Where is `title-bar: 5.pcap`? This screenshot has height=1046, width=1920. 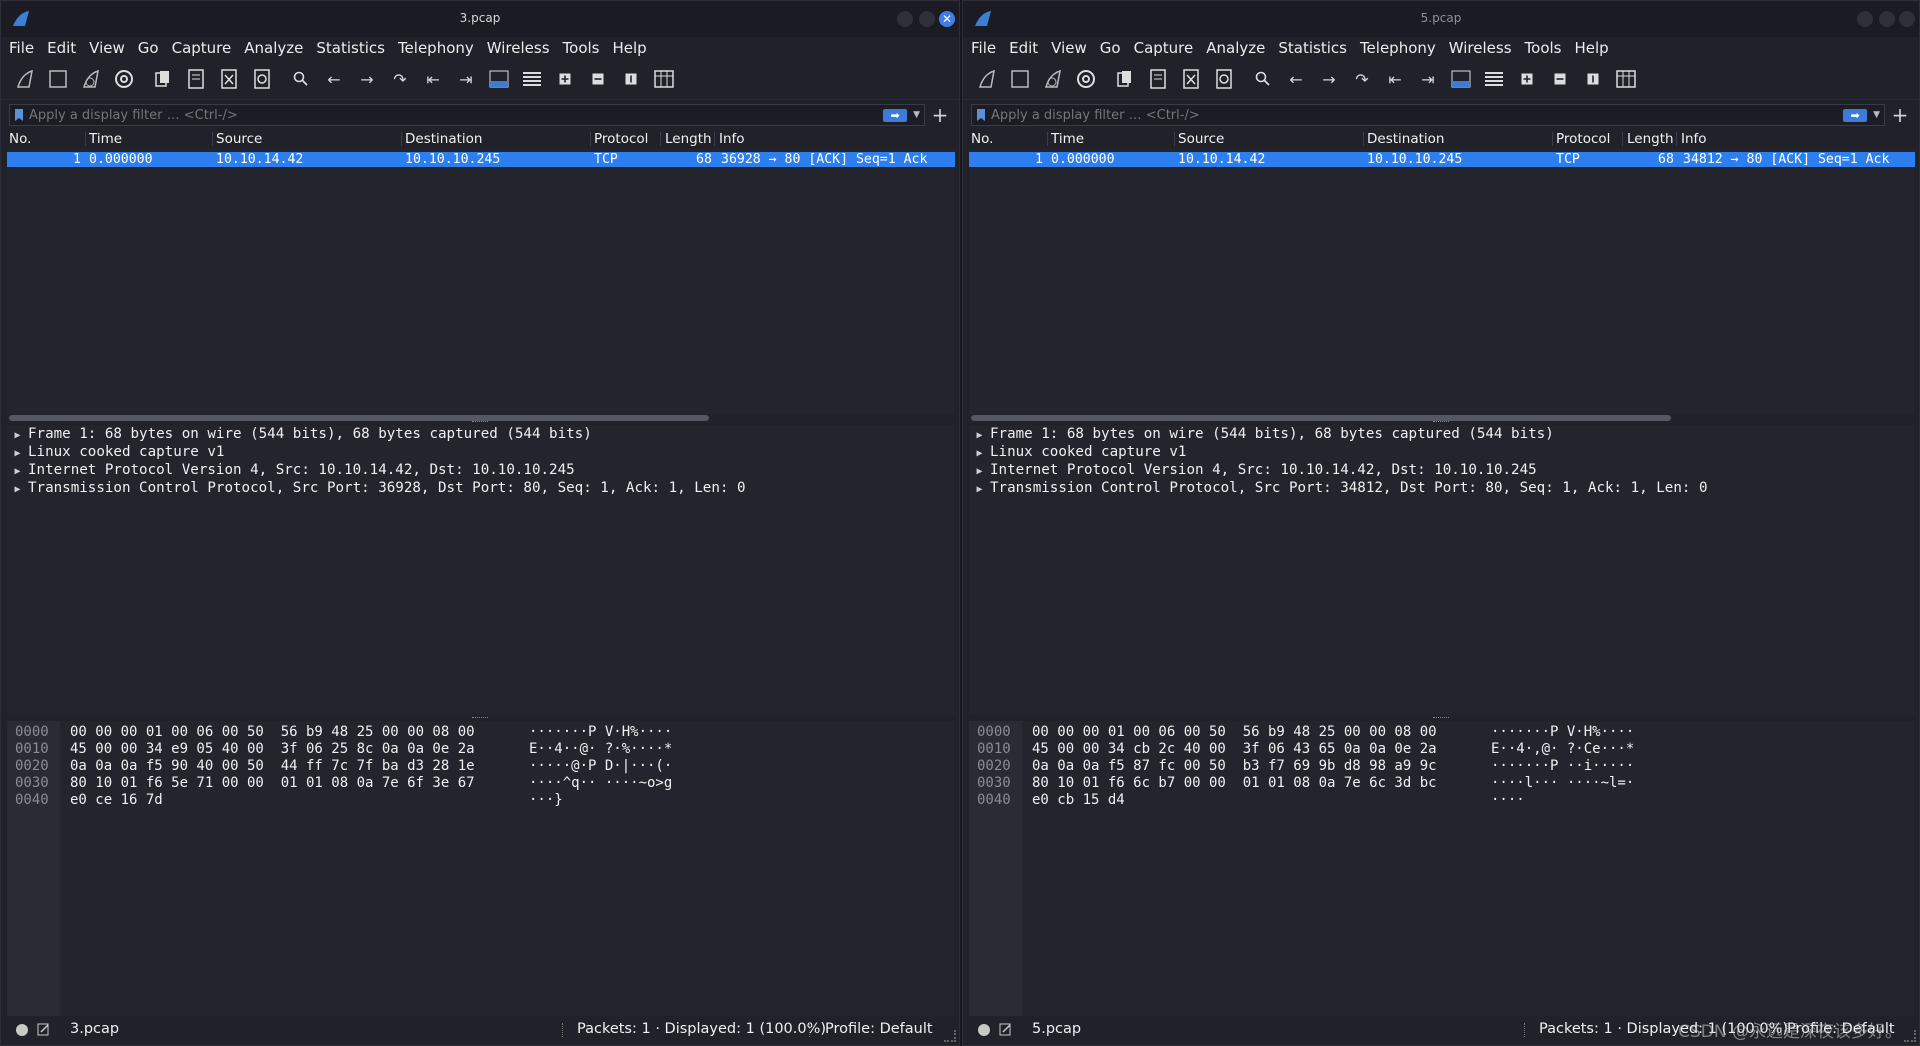 title-bar: 5.pcap is located at coordinates (1441, 19).